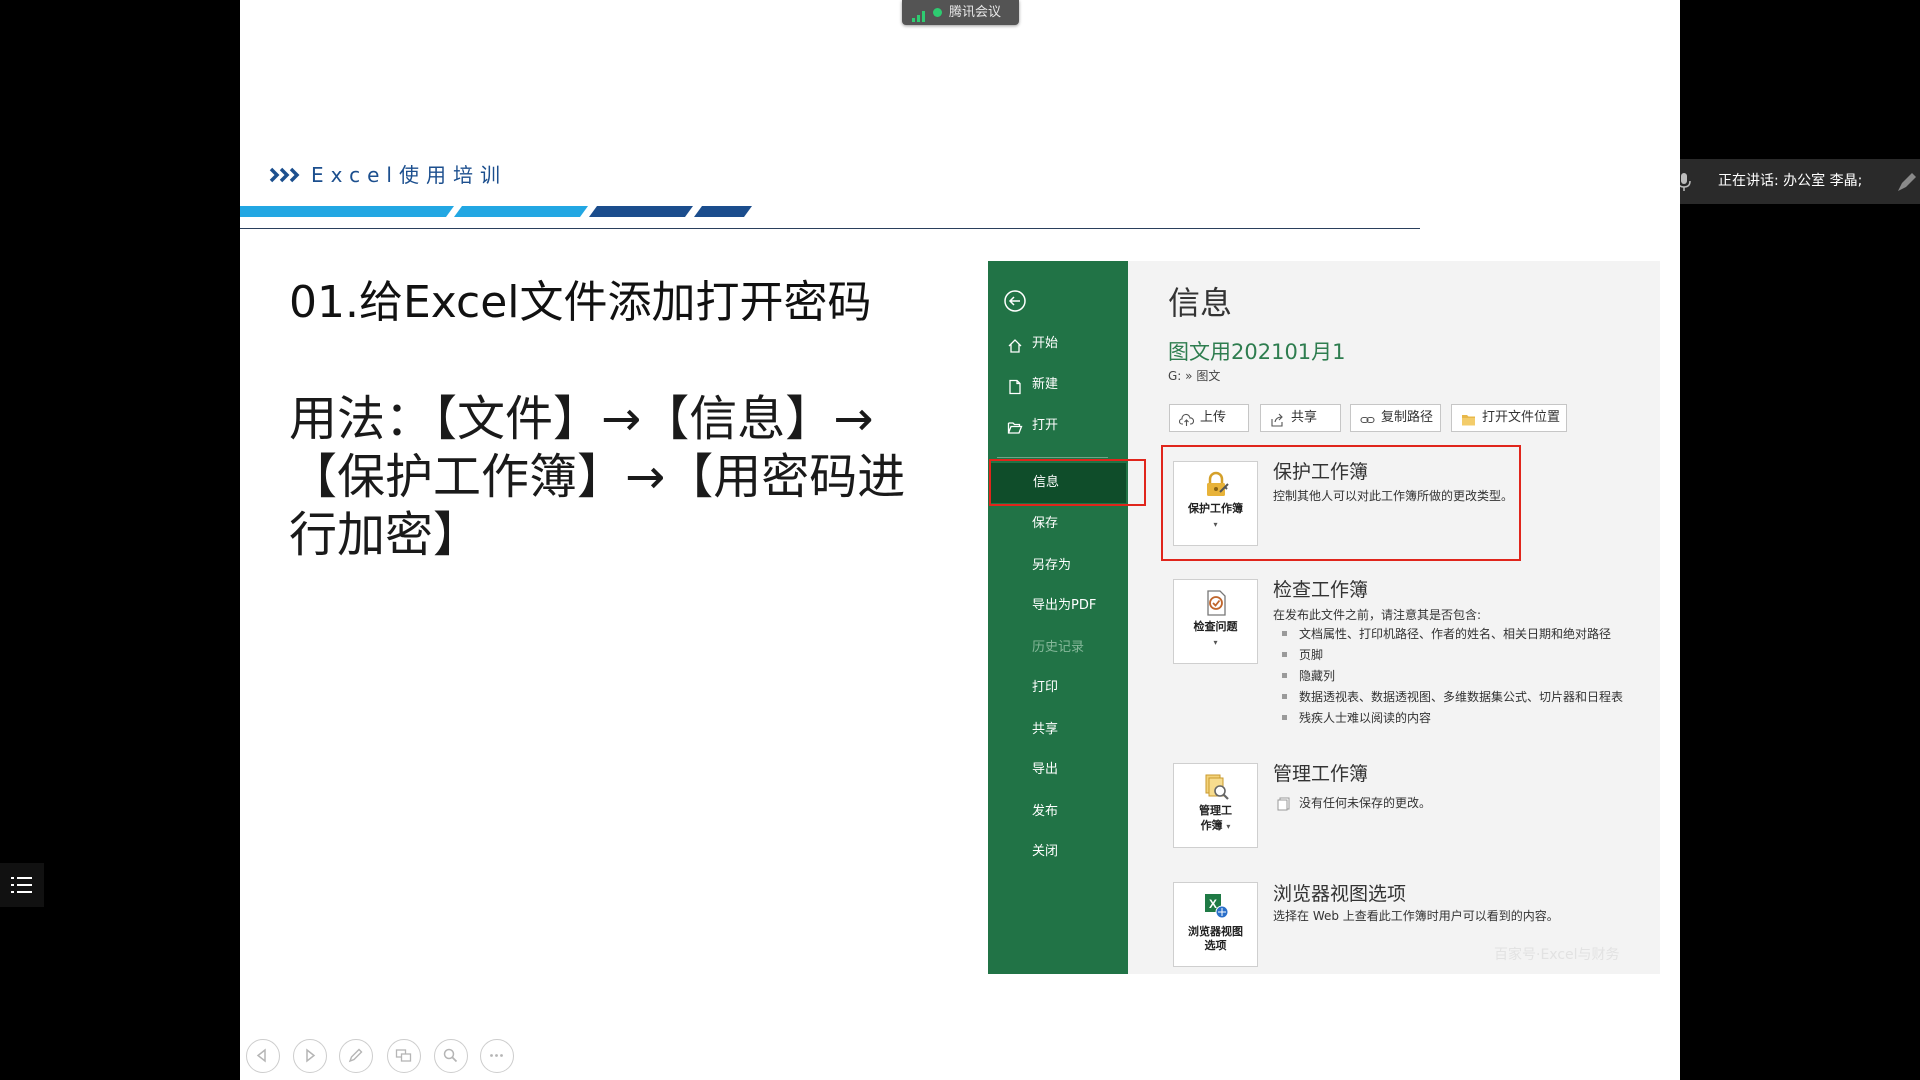 This screenshot has height=1080, width=1920. What do you see at coordinates (1416, 916) in the screenshot?
I see `browser-desc: 选择在 Web 上查看此工作簿时用户可以看到的内容。` at bounding box center [1416, 916].